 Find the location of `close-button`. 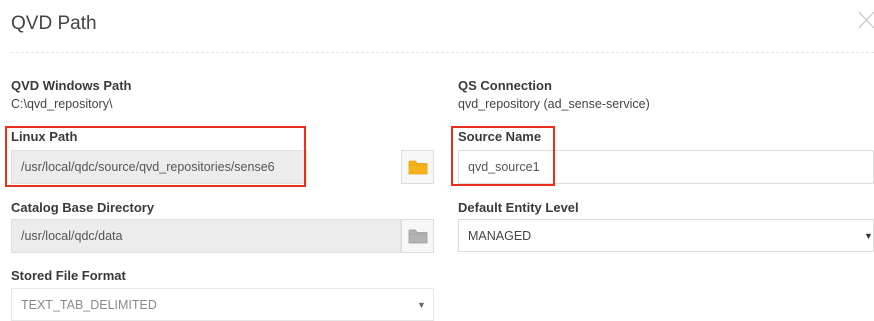

close-button is located at coordinates (864, 20).